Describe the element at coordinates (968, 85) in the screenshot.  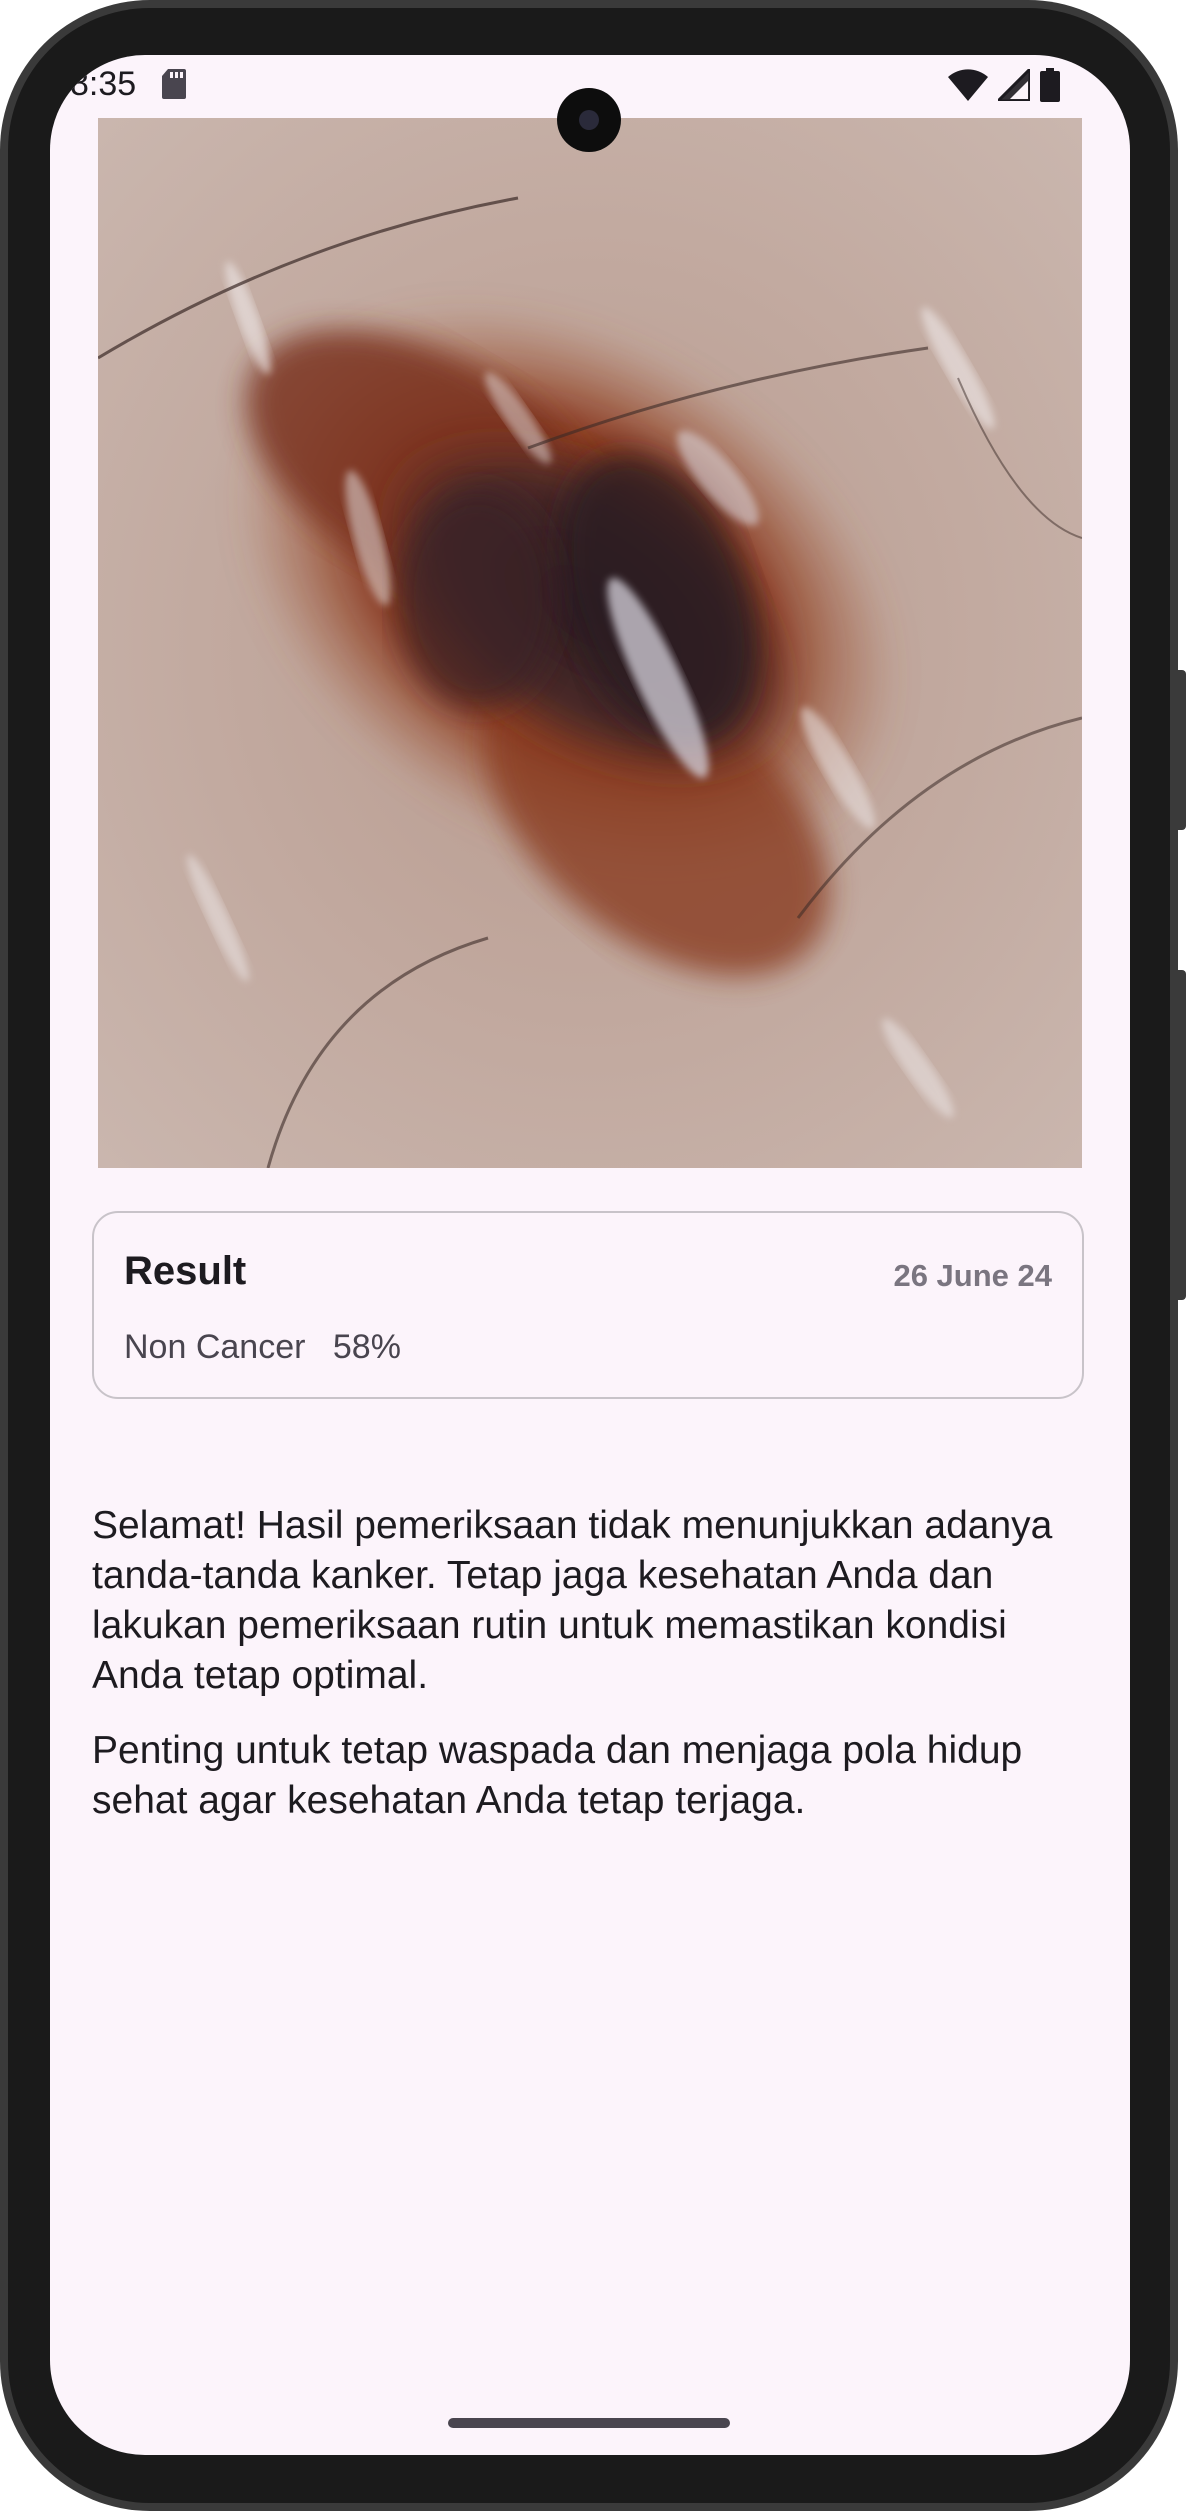
I see `wifi-icon` at that location.